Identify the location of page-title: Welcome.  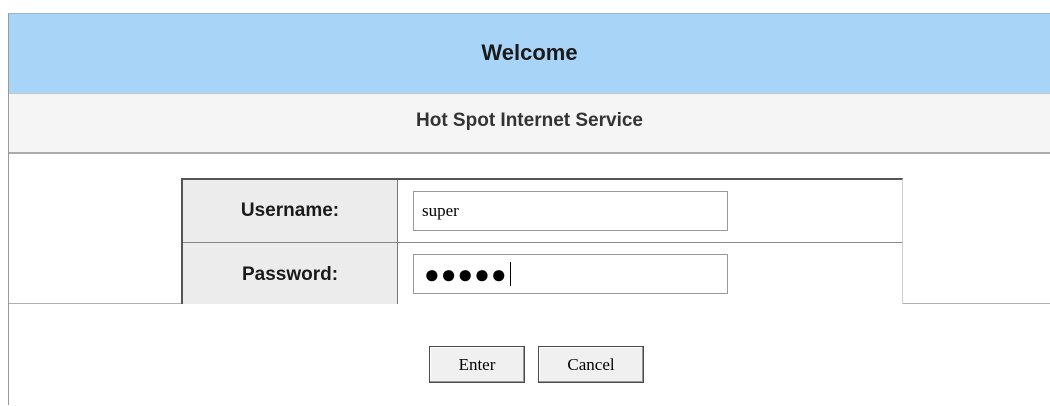
(529, 52).